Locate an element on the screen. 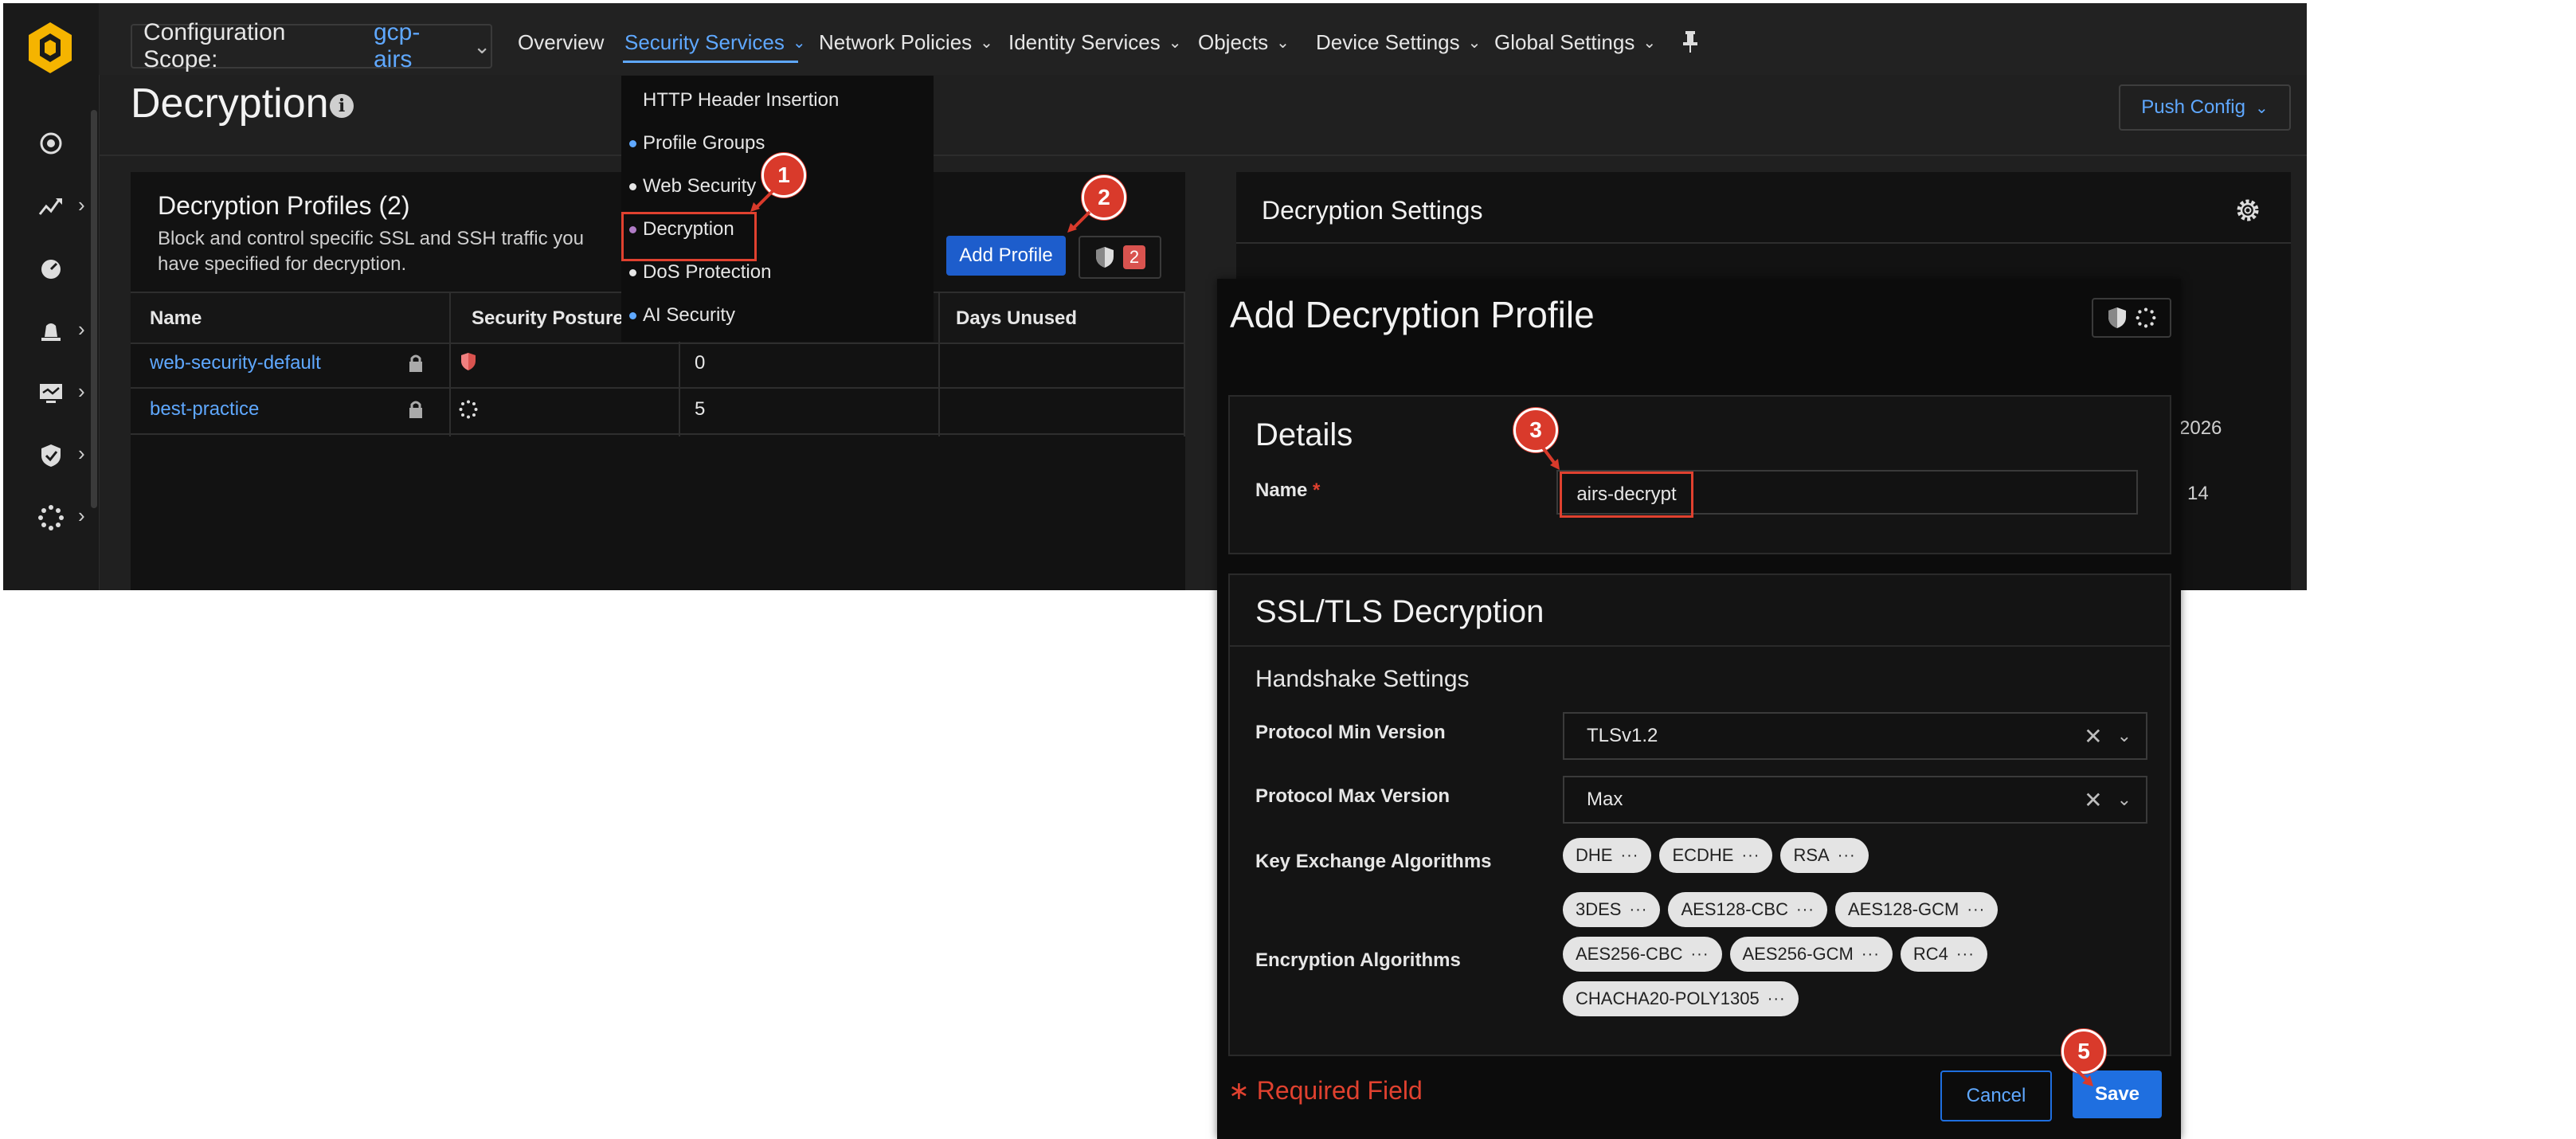 This screenshot has width=2576, height=1139. column-header-days-unused: Days Unused is located at coordinates (1016, 318).